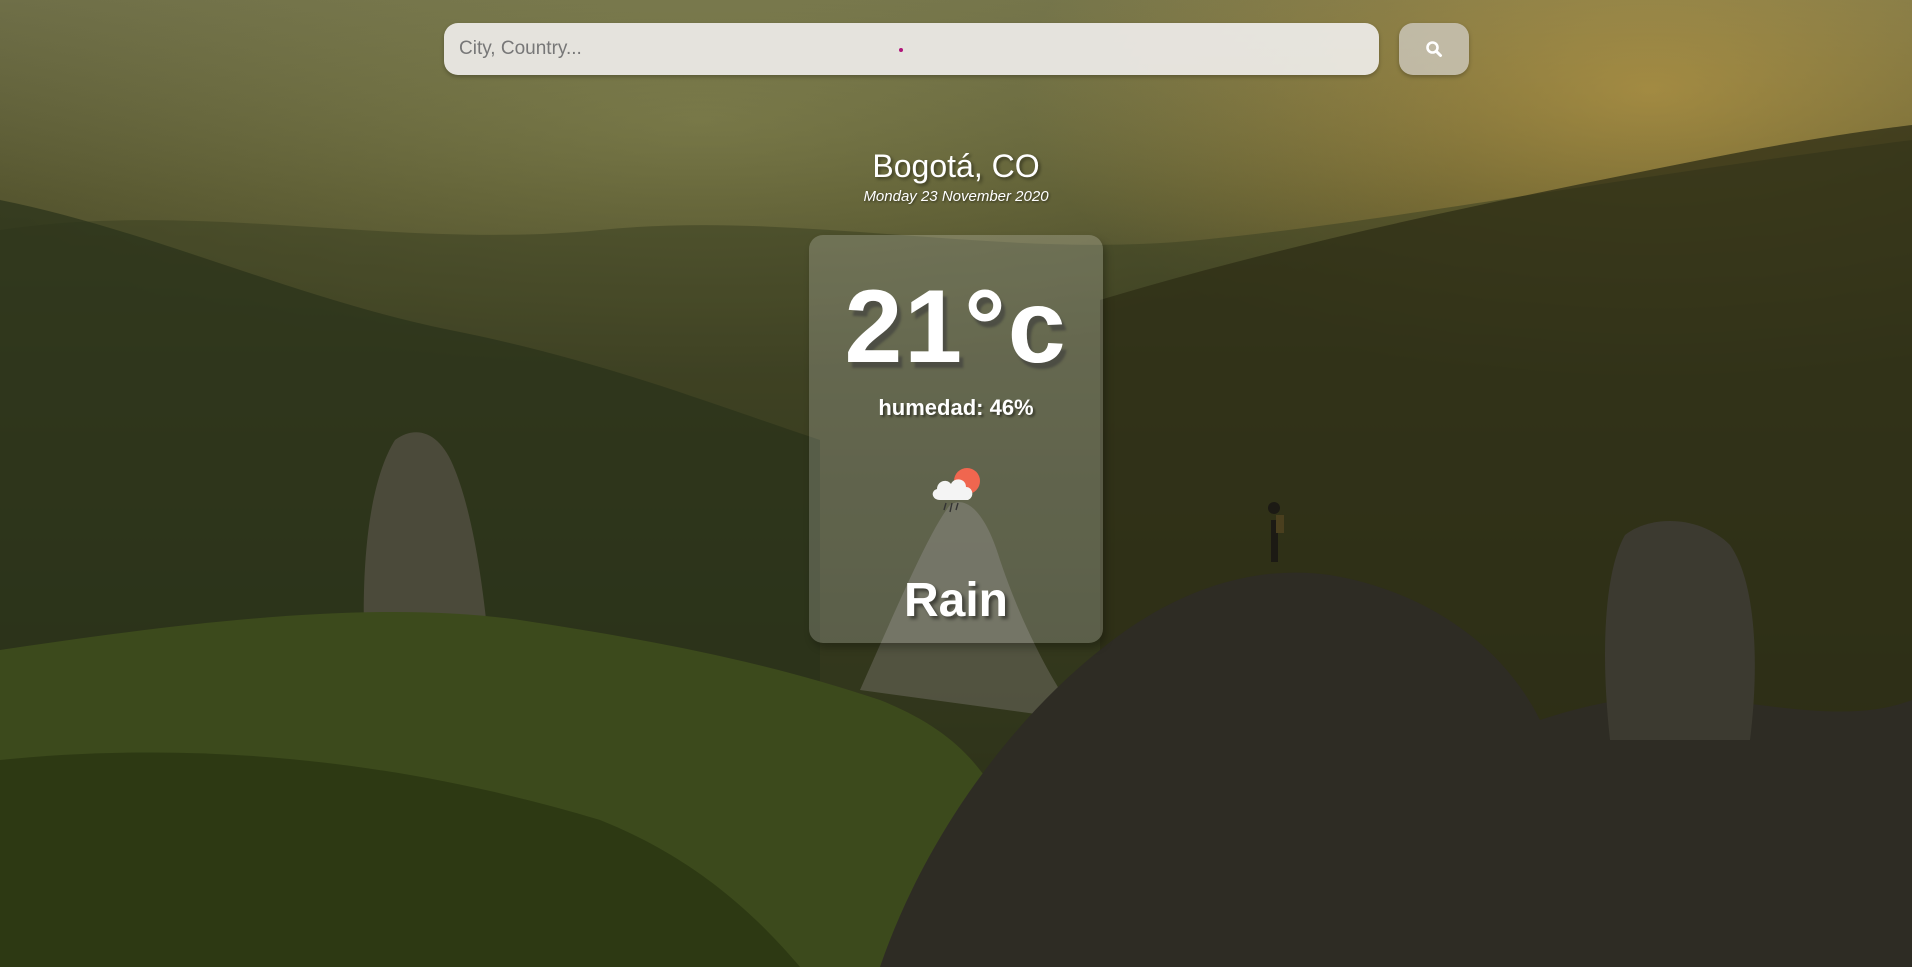 The height and width of the screenshot is (967, 1912). What do you see at coordinates (911, 49) in the screenshot?
I see `search-input` at bounding box center [911, 49].